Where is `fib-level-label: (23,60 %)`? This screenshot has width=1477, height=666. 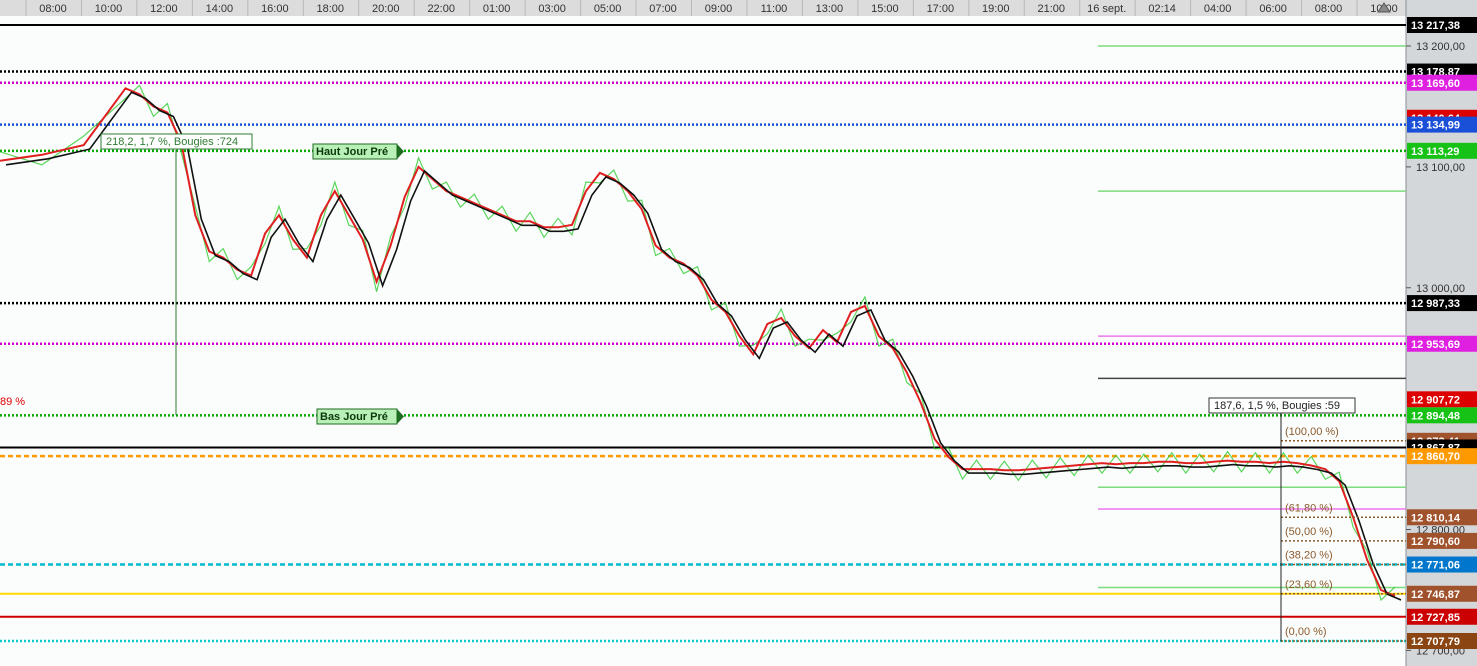 fib-level-label: (23,60 %) is located at coordinates (1309, 585).